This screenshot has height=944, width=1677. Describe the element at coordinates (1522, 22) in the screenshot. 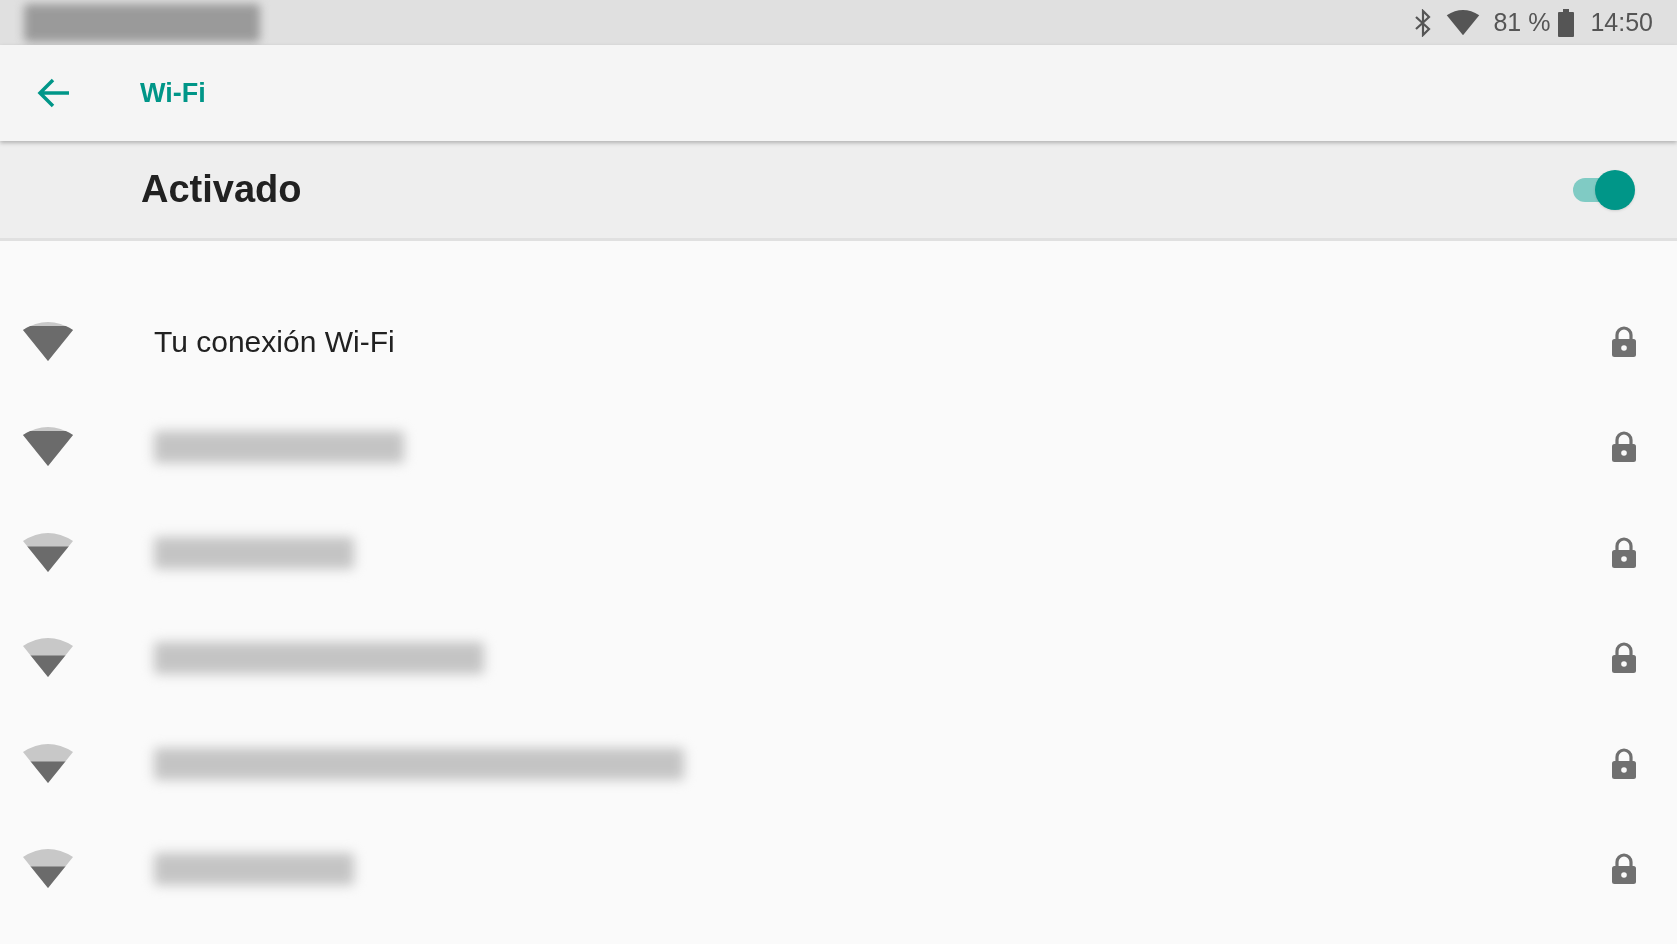

I see `battery-percent: 81 %` at that location.